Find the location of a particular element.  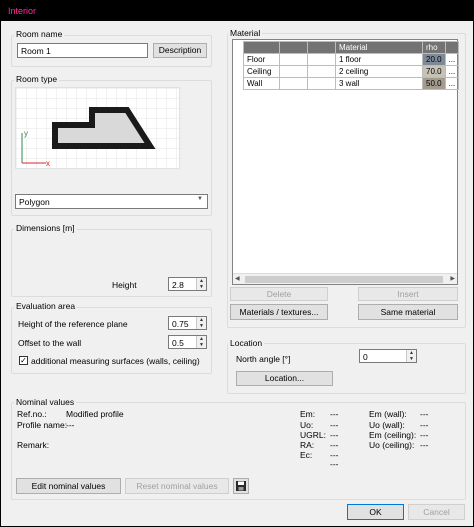

svg-text: x is located at coordinates (48, 163).